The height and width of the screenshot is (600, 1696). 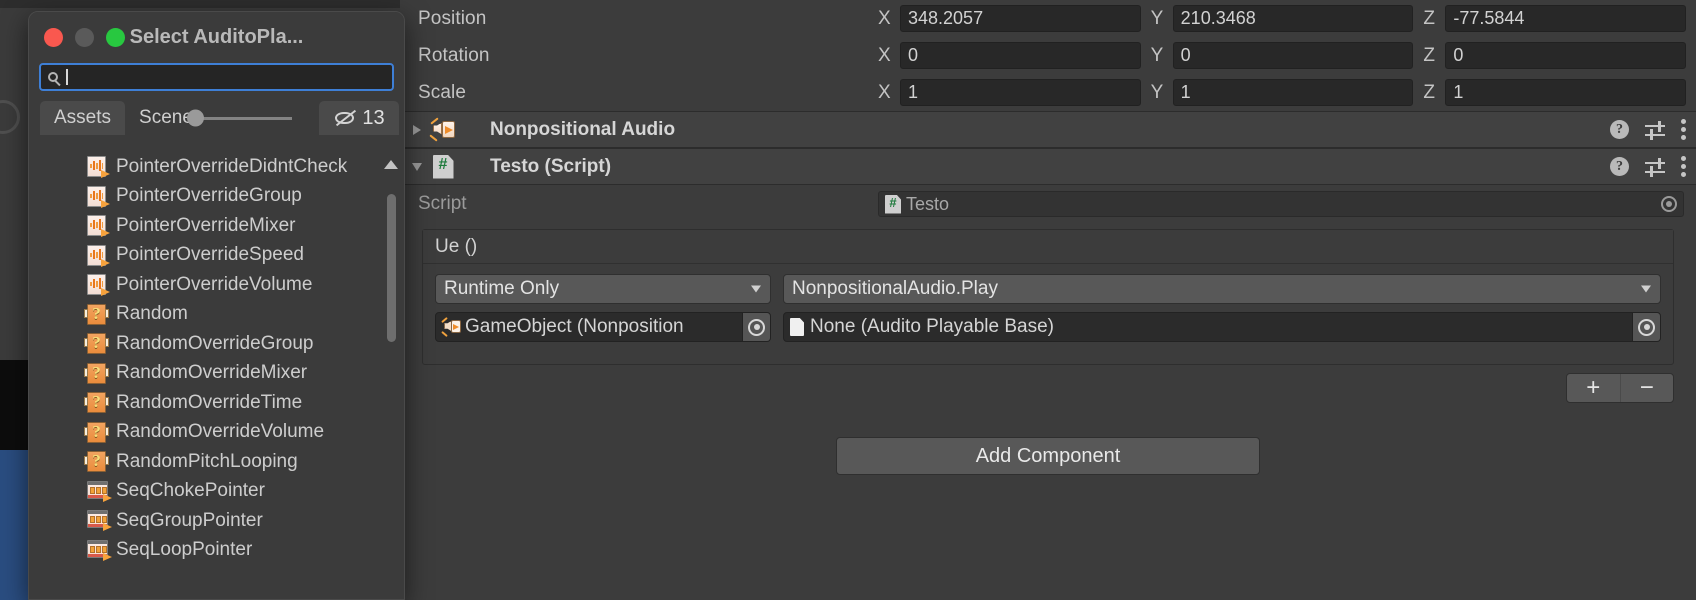 I want to click on tab-scene: Scene, so click(x=215, y=118).